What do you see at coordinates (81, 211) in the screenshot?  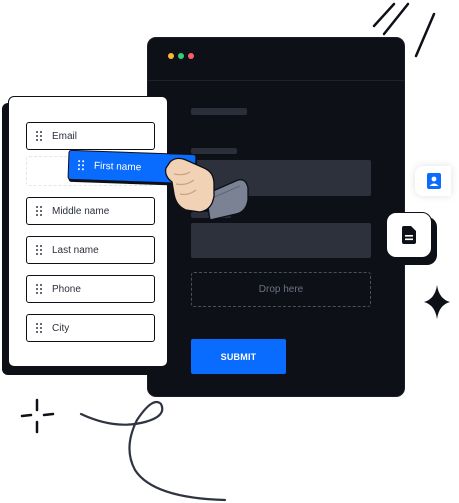 I see `field-label: Middle name` at bounding box center [81, 211].